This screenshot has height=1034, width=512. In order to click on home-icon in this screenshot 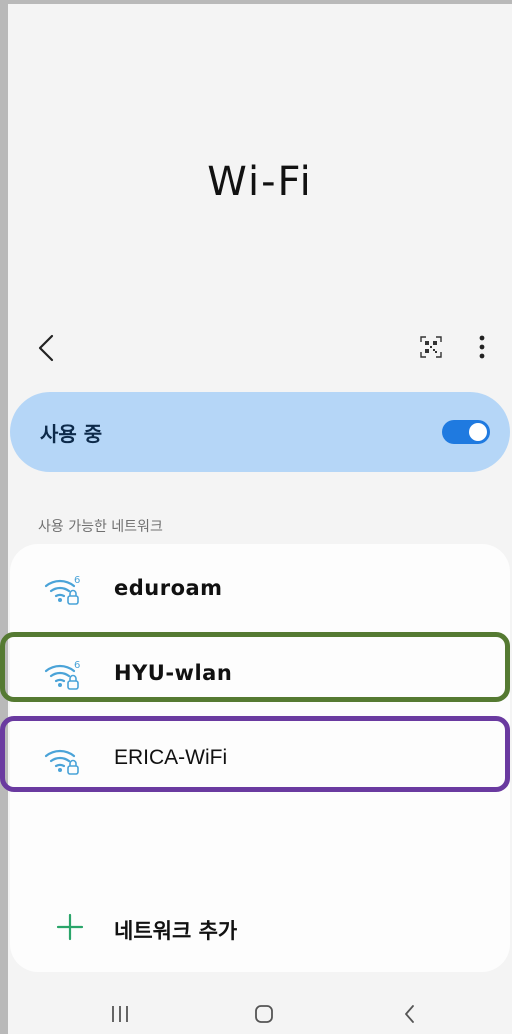, I will do `click(264, 1014)`.